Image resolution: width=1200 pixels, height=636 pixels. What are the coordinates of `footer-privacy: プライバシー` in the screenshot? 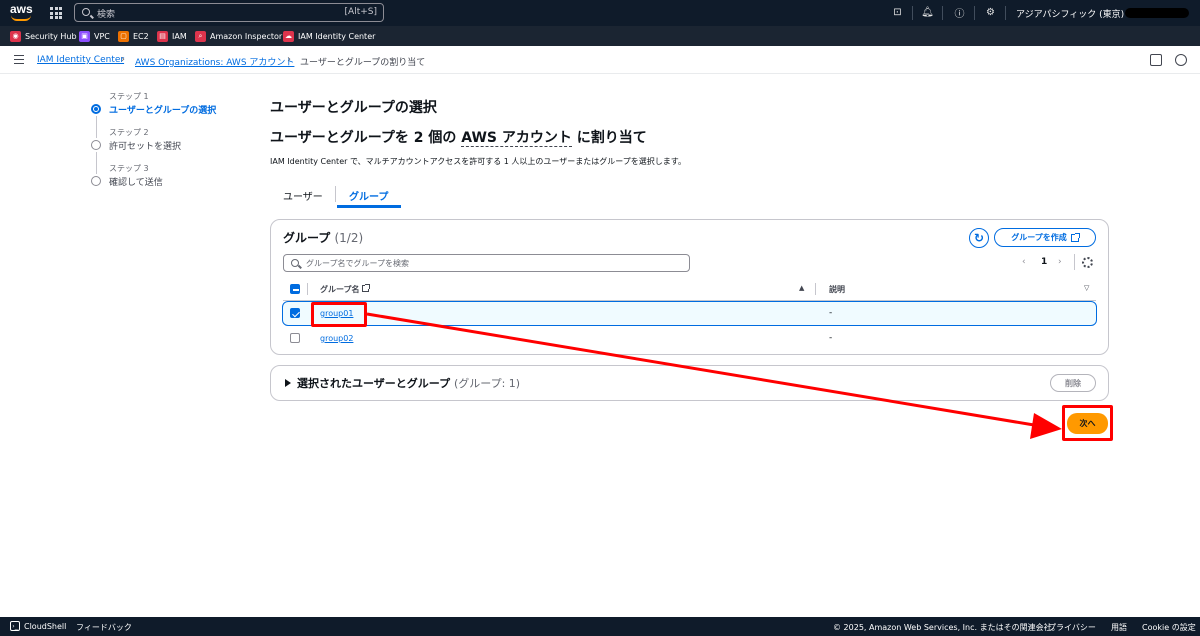 It's located at (1072, 627).